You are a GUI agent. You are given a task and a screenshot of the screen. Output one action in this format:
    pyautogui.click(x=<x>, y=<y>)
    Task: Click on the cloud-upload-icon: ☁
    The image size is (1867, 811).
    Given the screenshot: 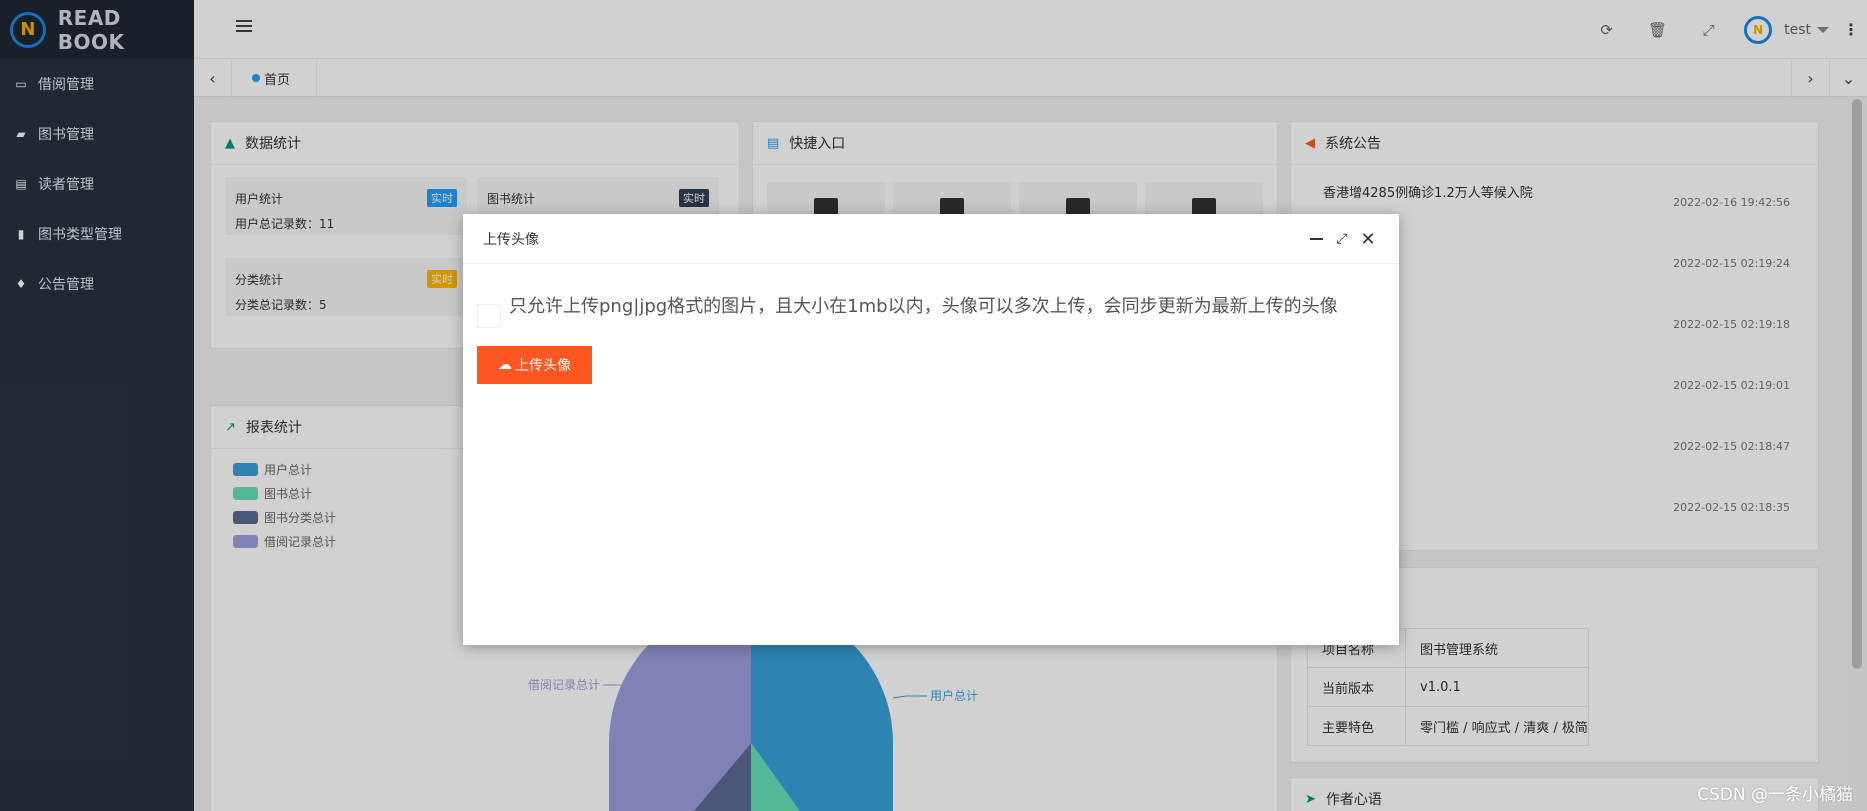 What is the action you would take?
    pyautogui.click(x=505, y=365)
    